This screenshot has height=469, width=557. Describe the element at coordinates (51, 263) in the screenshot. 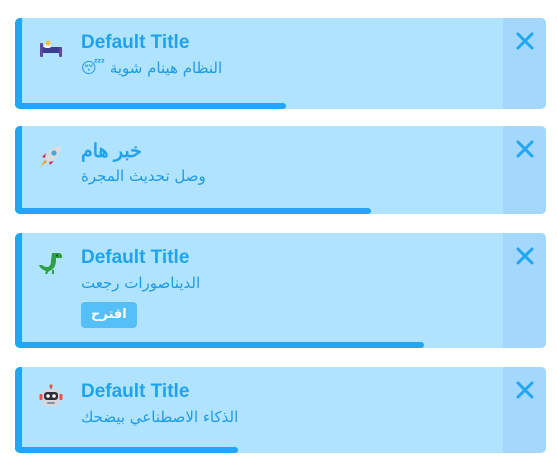

I see `dinosaur-icon` at that location.